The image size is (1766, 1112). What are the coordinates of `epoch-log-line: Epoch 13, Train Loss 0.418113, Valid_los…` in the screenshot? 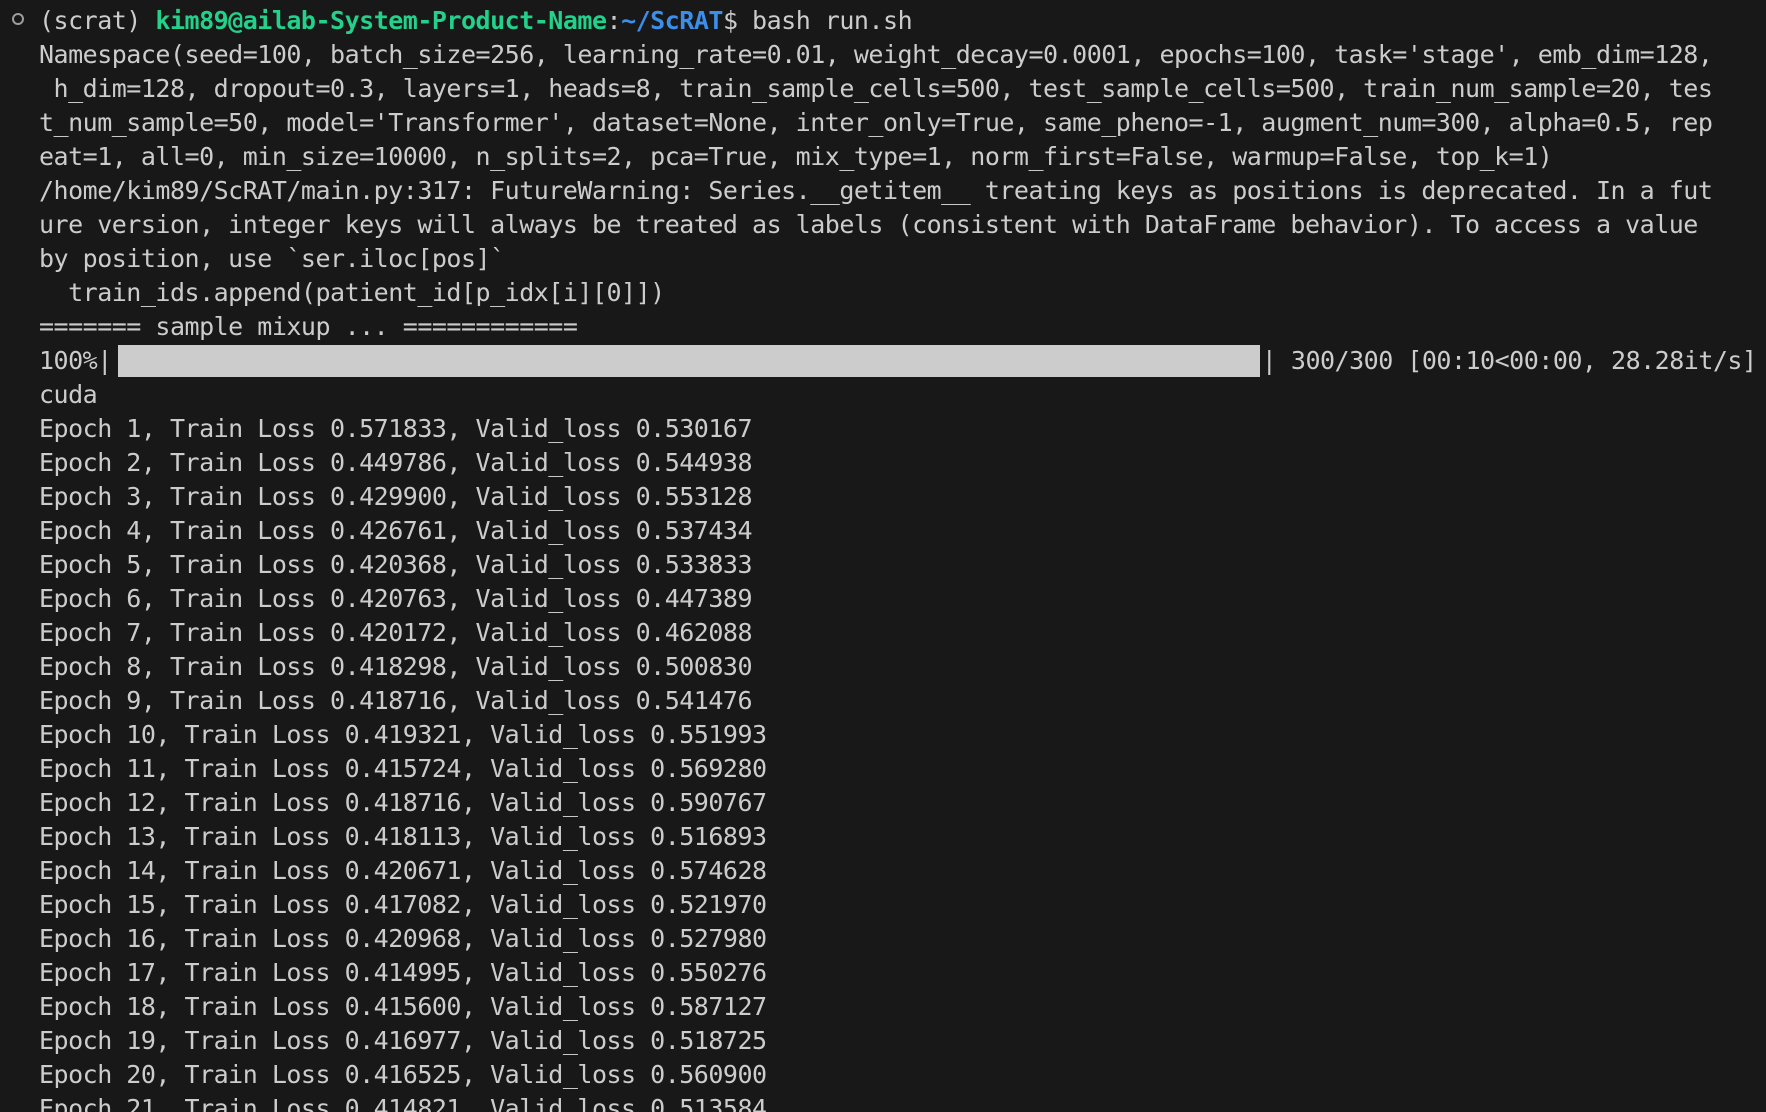 It's located at (403, 836).